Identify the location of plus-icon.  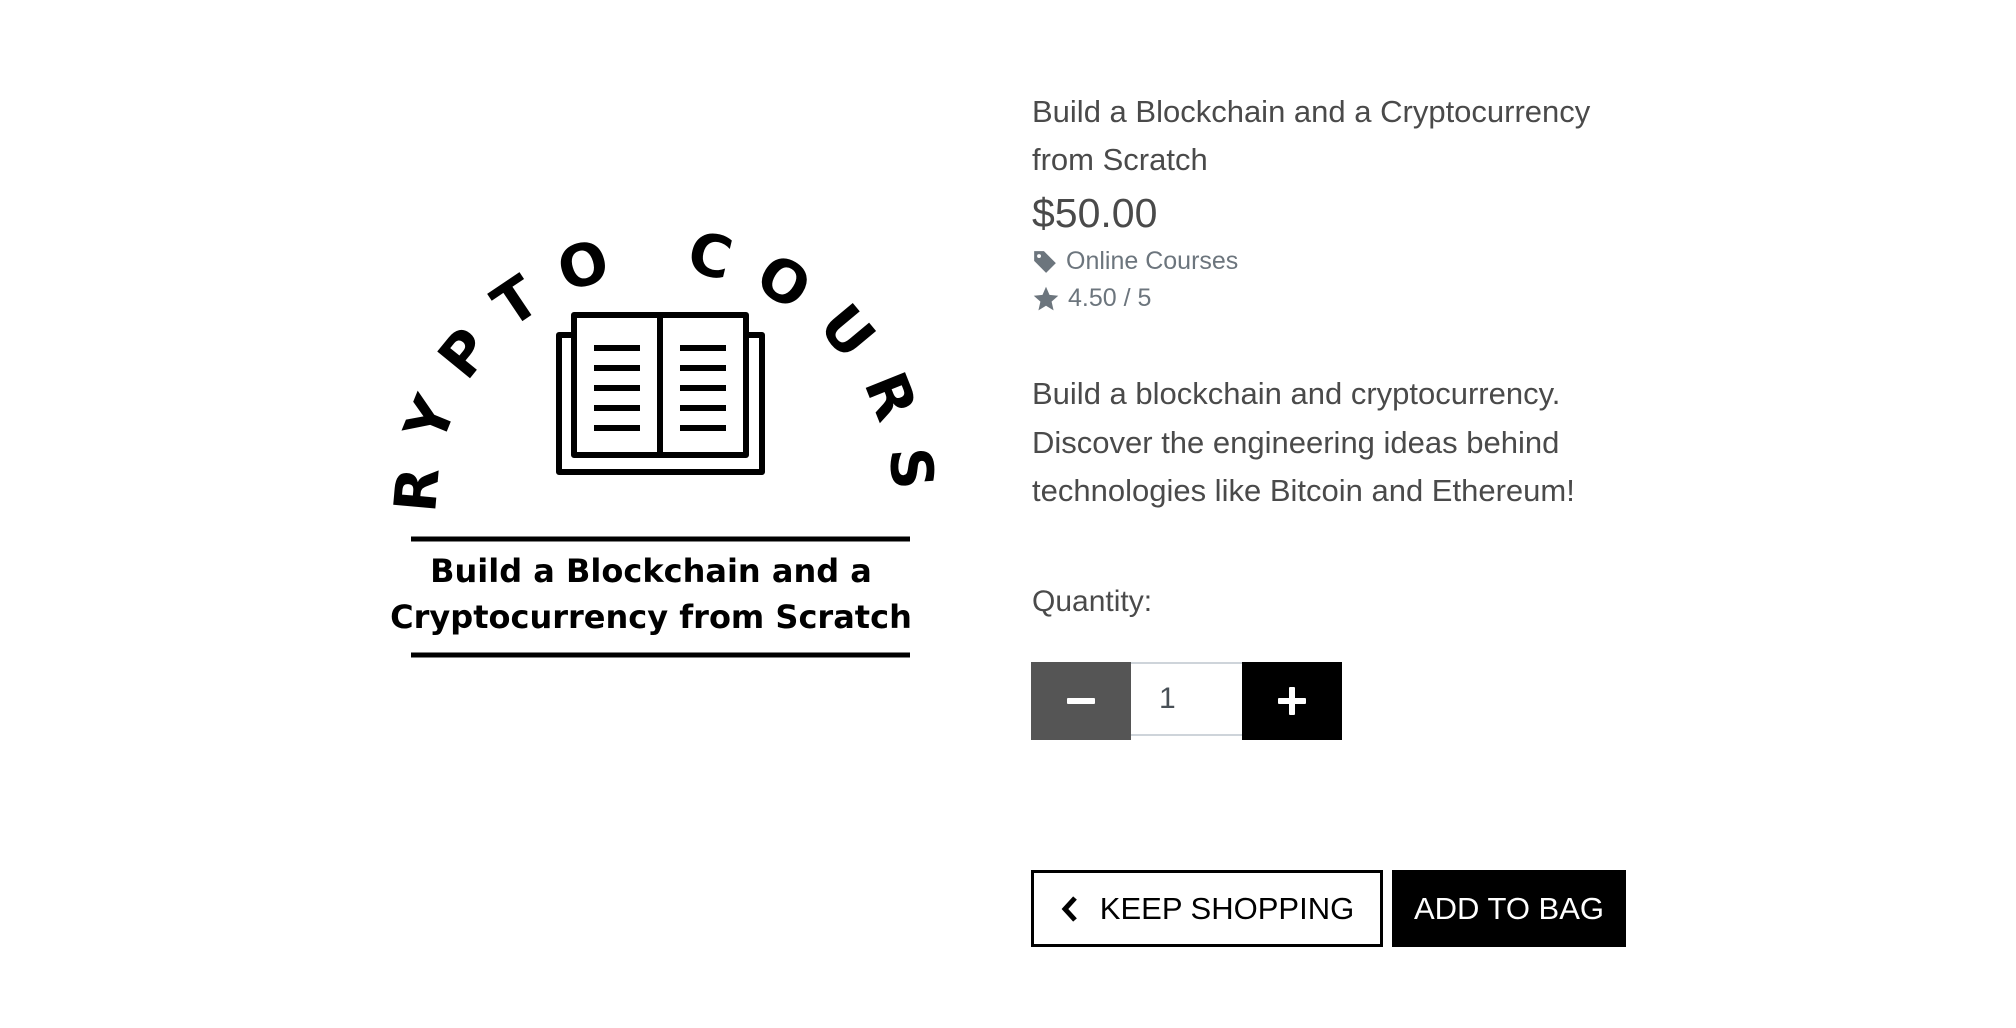
(1292, 701).